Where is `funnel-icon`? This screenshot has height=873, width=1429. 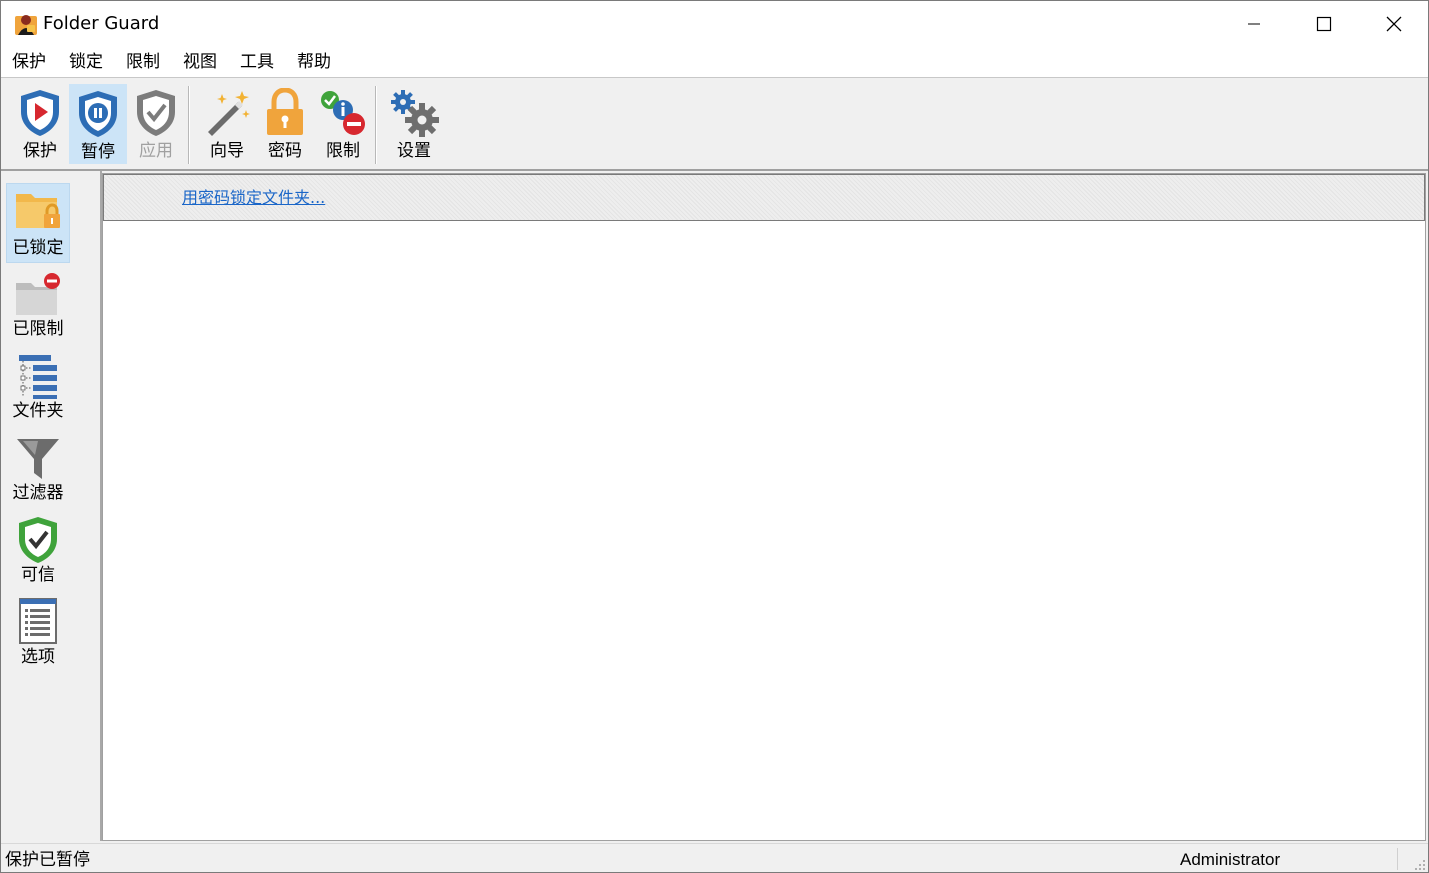 funnel-icon is located at coordinates (38, 459).